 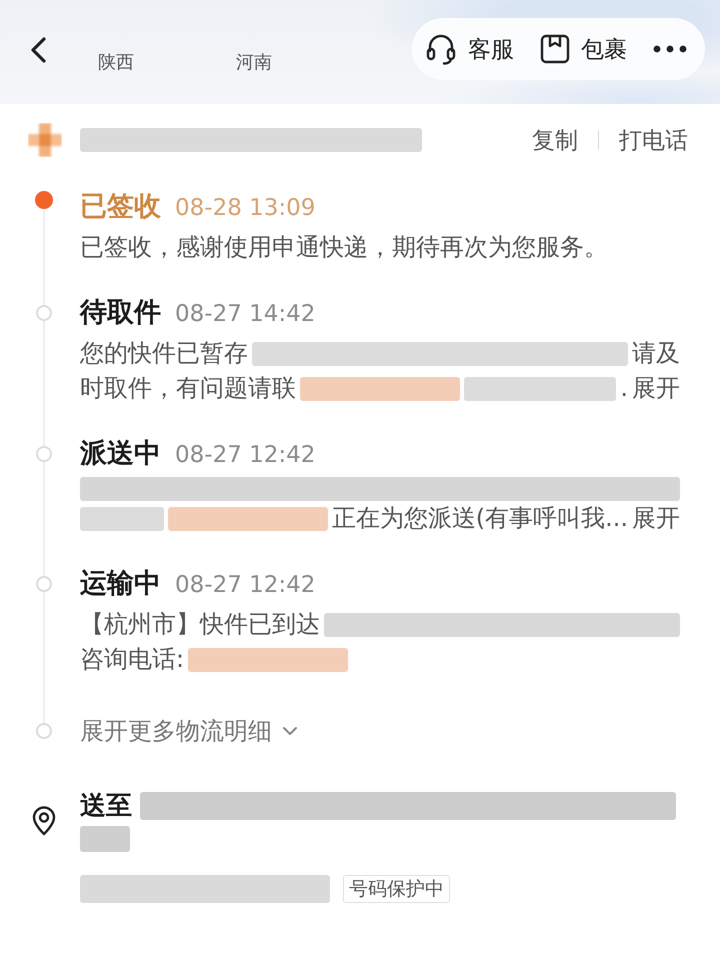 I want to click on service-button: 客服, so click(x=469, y=49).